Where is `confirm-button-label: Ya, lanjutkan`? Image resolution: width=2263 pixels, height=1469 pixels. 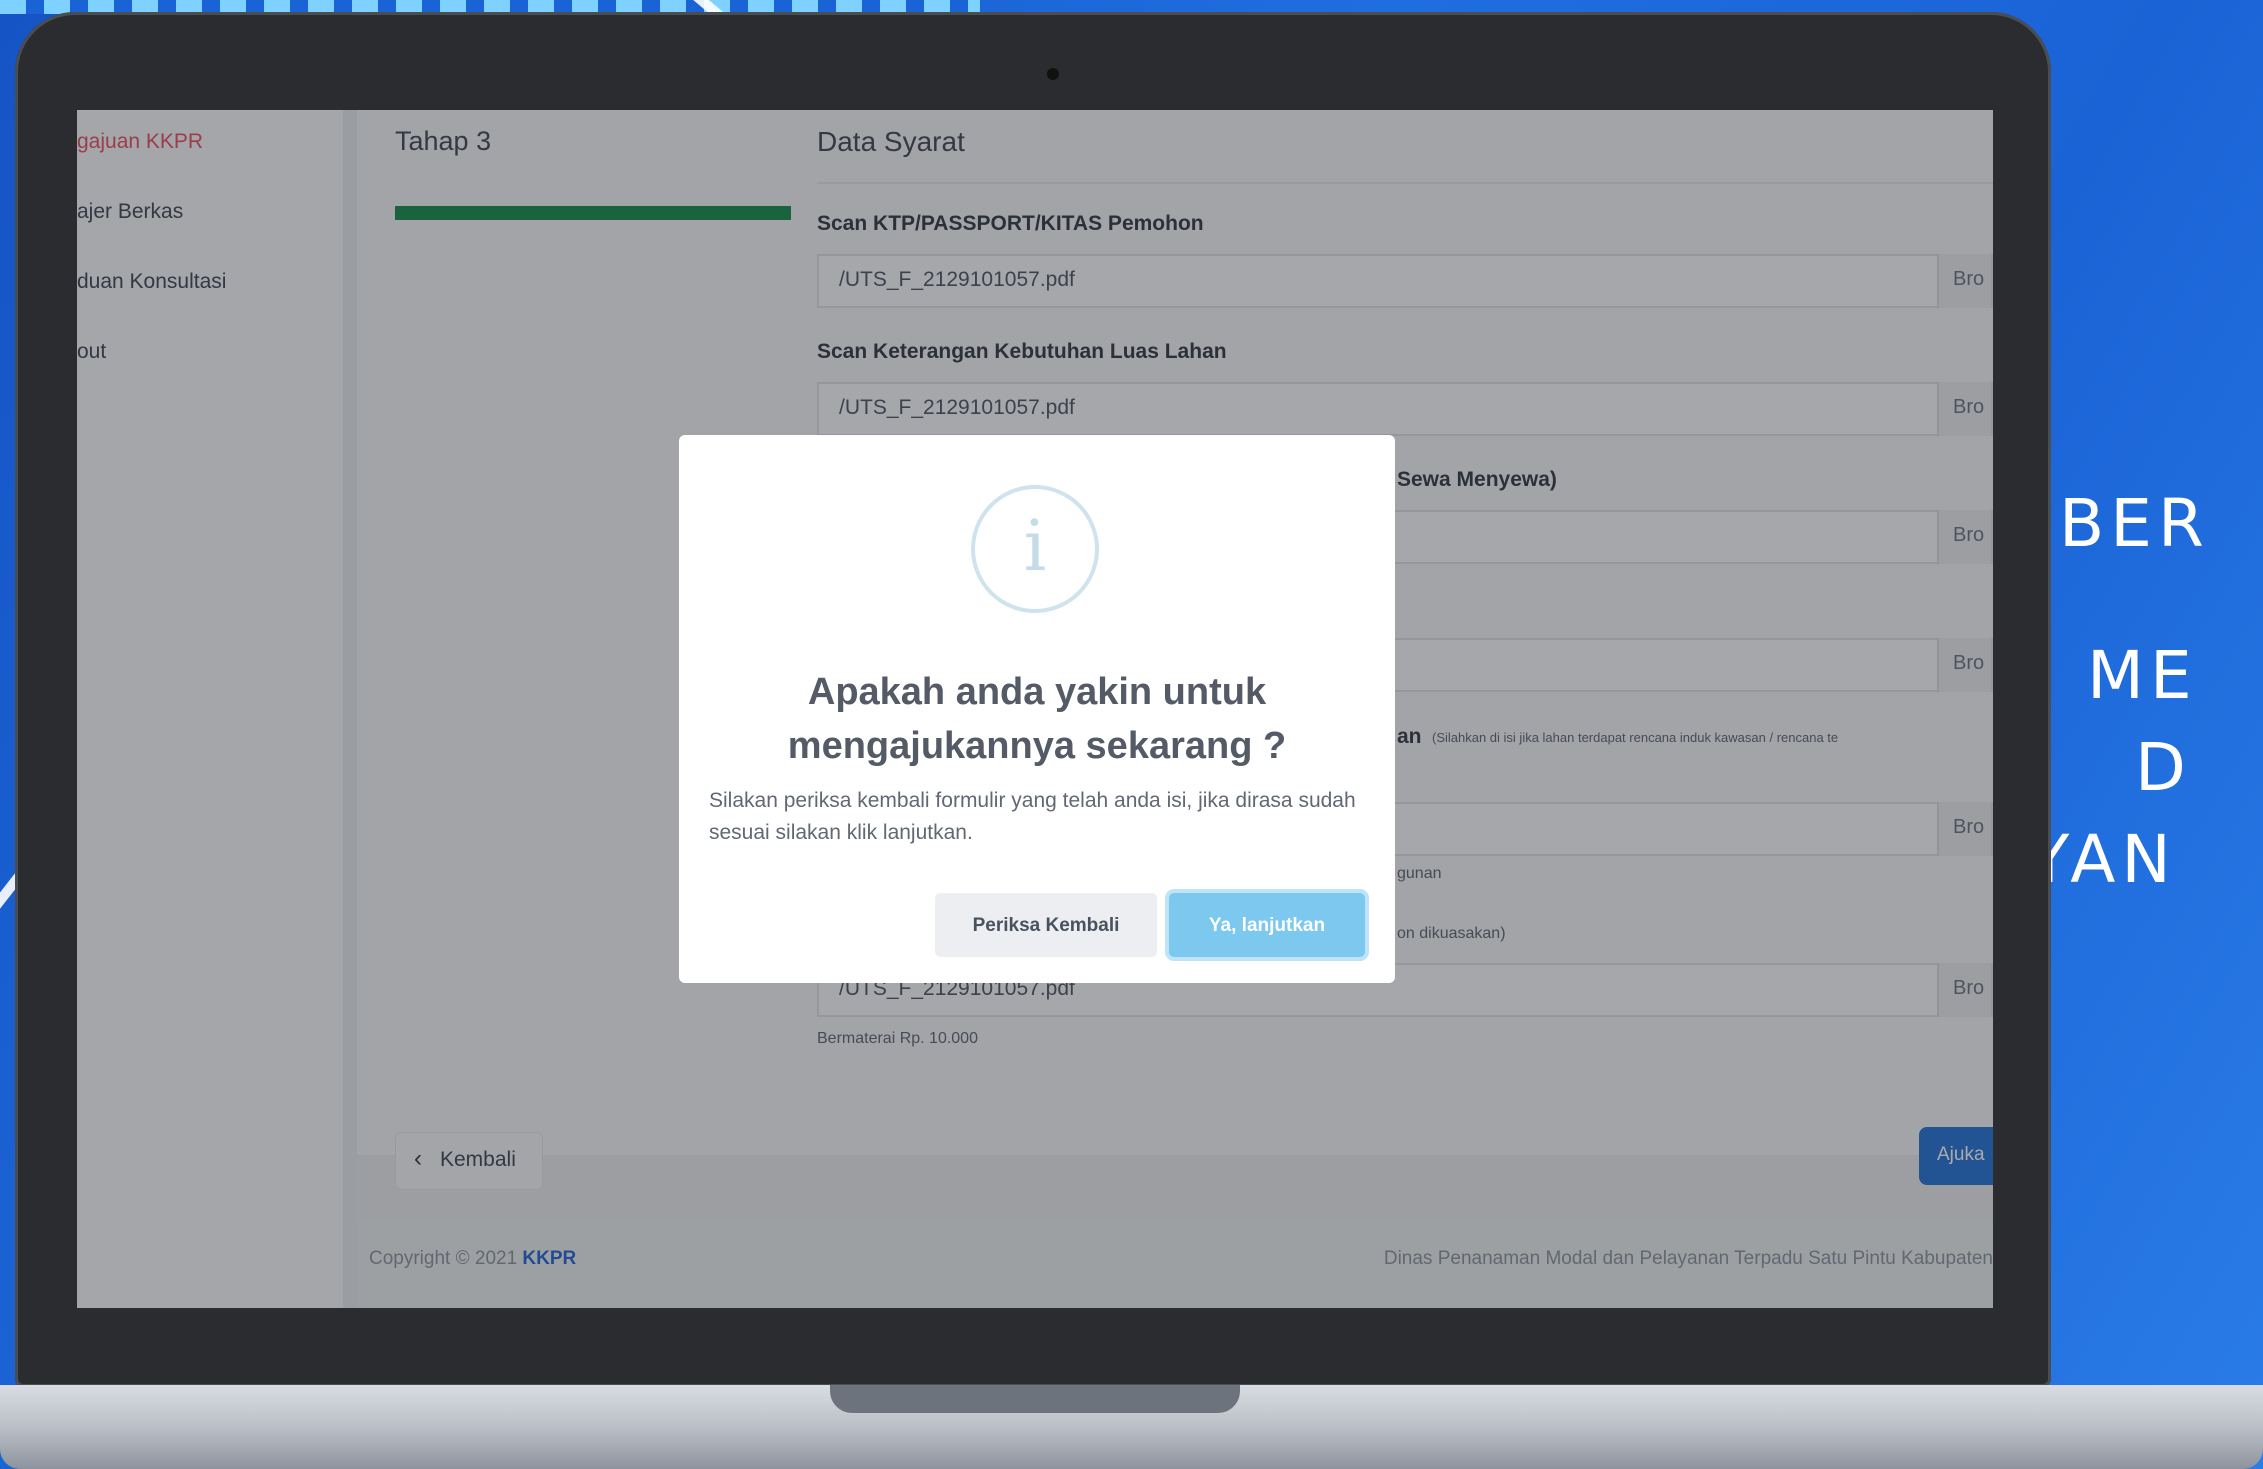 confirm-button-label: Ya, lanjutkan is located at coordinates (1267, 925).